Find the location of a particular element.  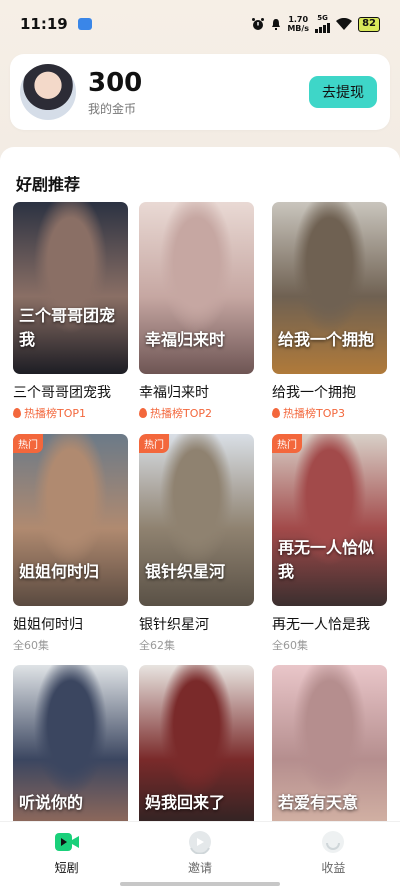

home-indicator is located at coordinates (200, 884).